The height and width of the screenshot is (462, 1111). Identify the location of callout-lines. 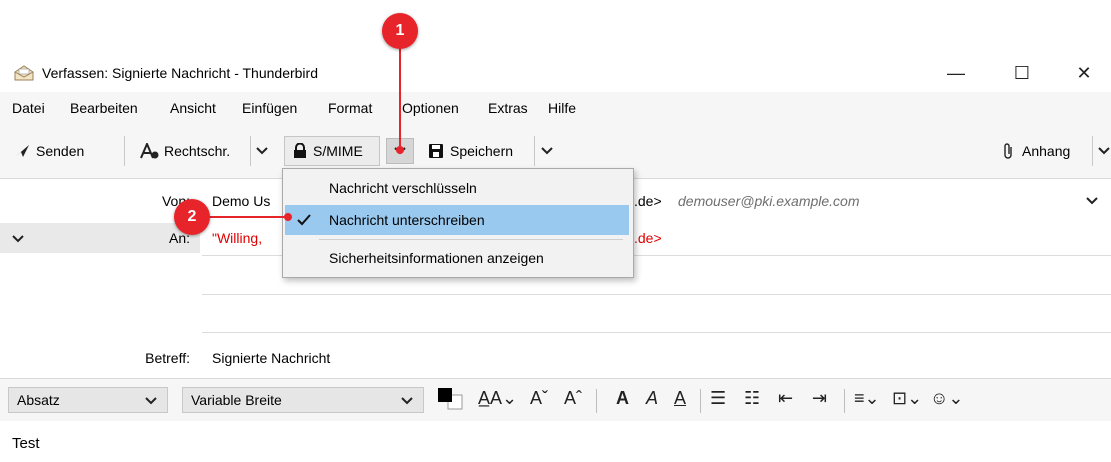
(300, 126).